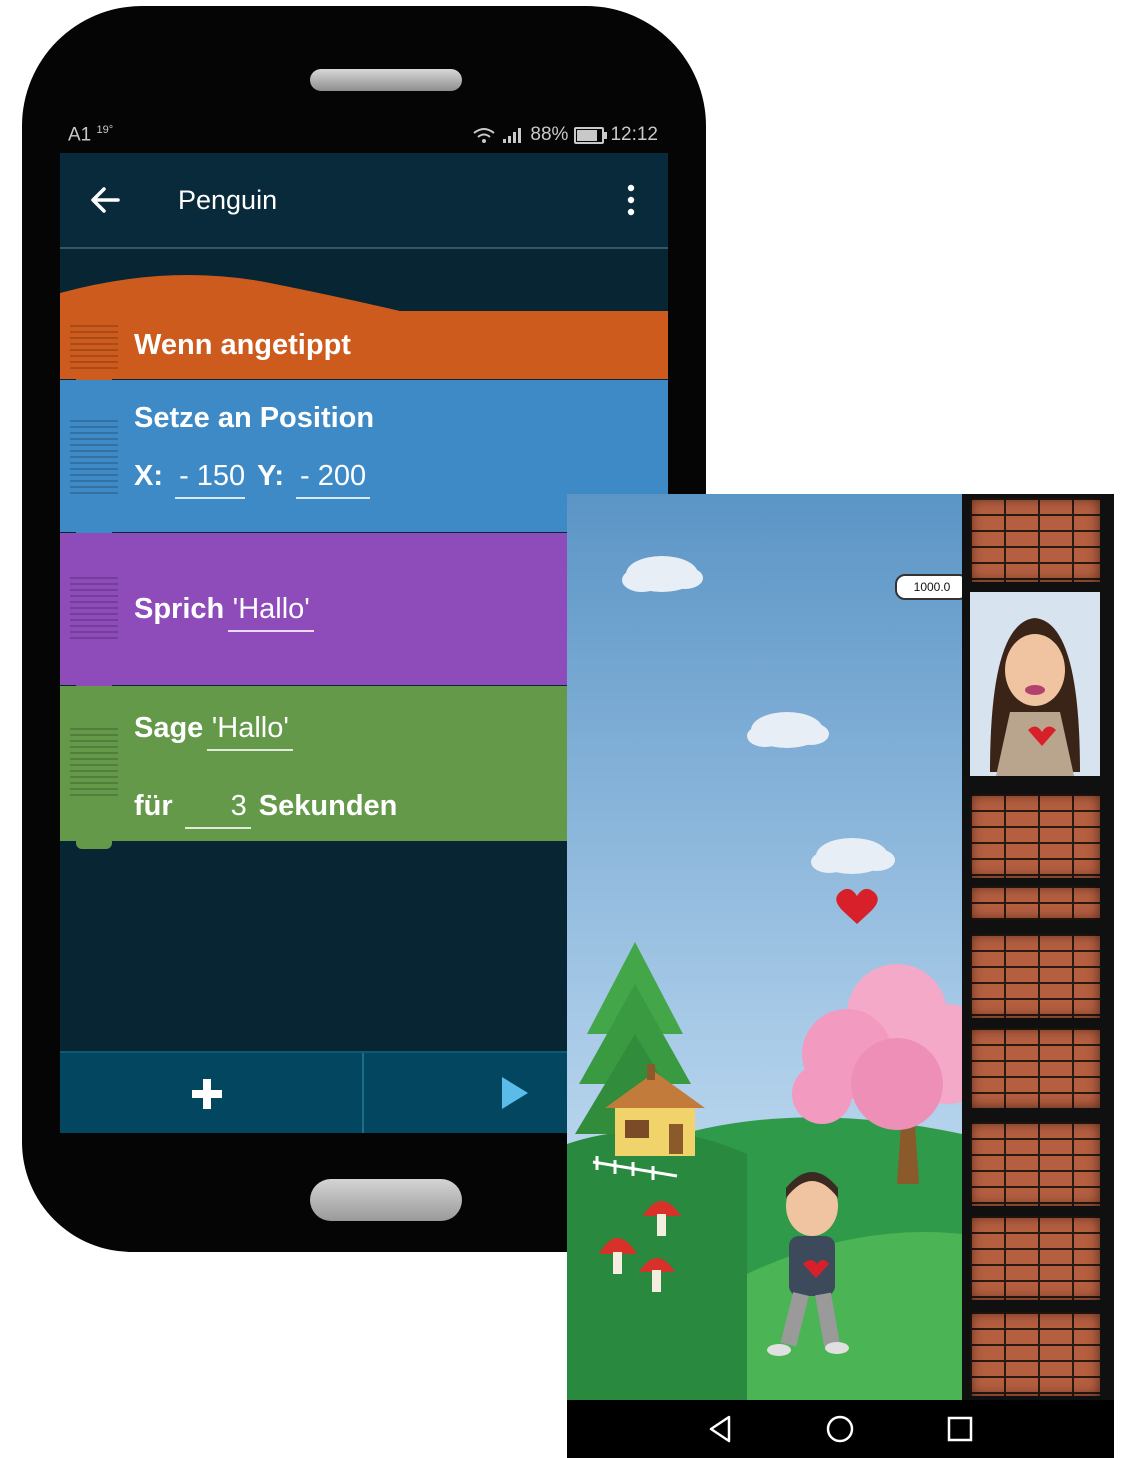 The width and height of the screenshot is (1132, 1458). I want to click on battery-percent: 88%, so click(549, 134).